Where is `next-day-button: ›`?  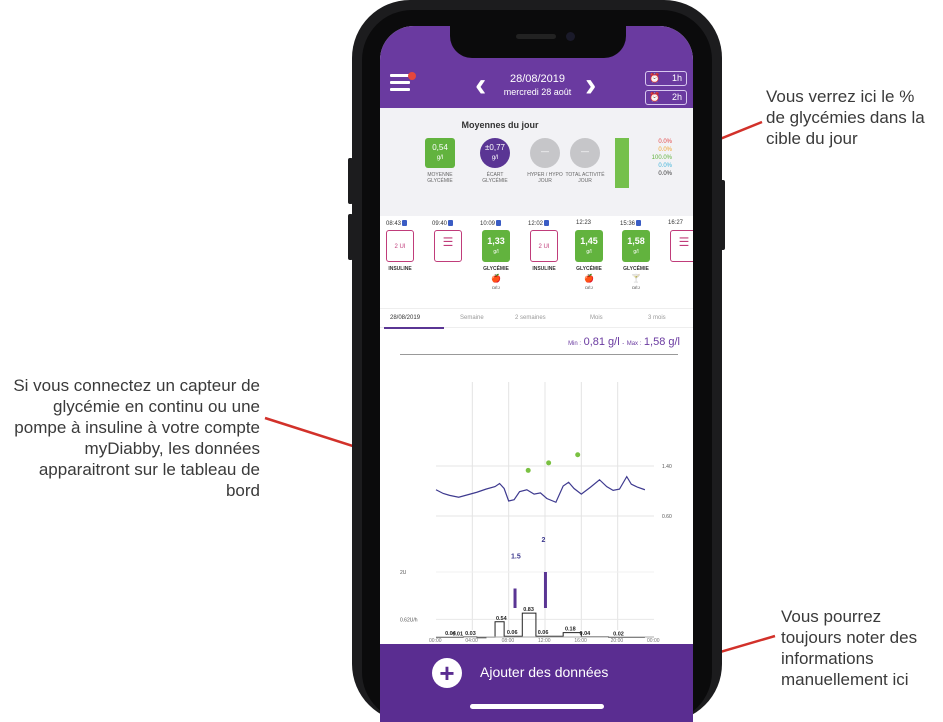
next-day-button: › is located at coordinates (590, 85).